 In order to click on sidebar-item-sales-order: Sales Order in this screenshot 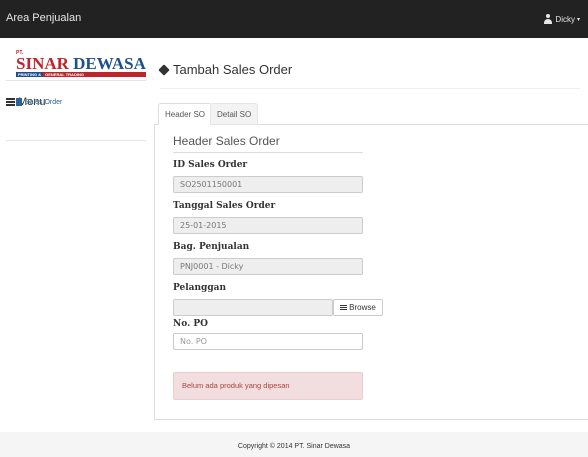, I will do `click(39, 102)`.